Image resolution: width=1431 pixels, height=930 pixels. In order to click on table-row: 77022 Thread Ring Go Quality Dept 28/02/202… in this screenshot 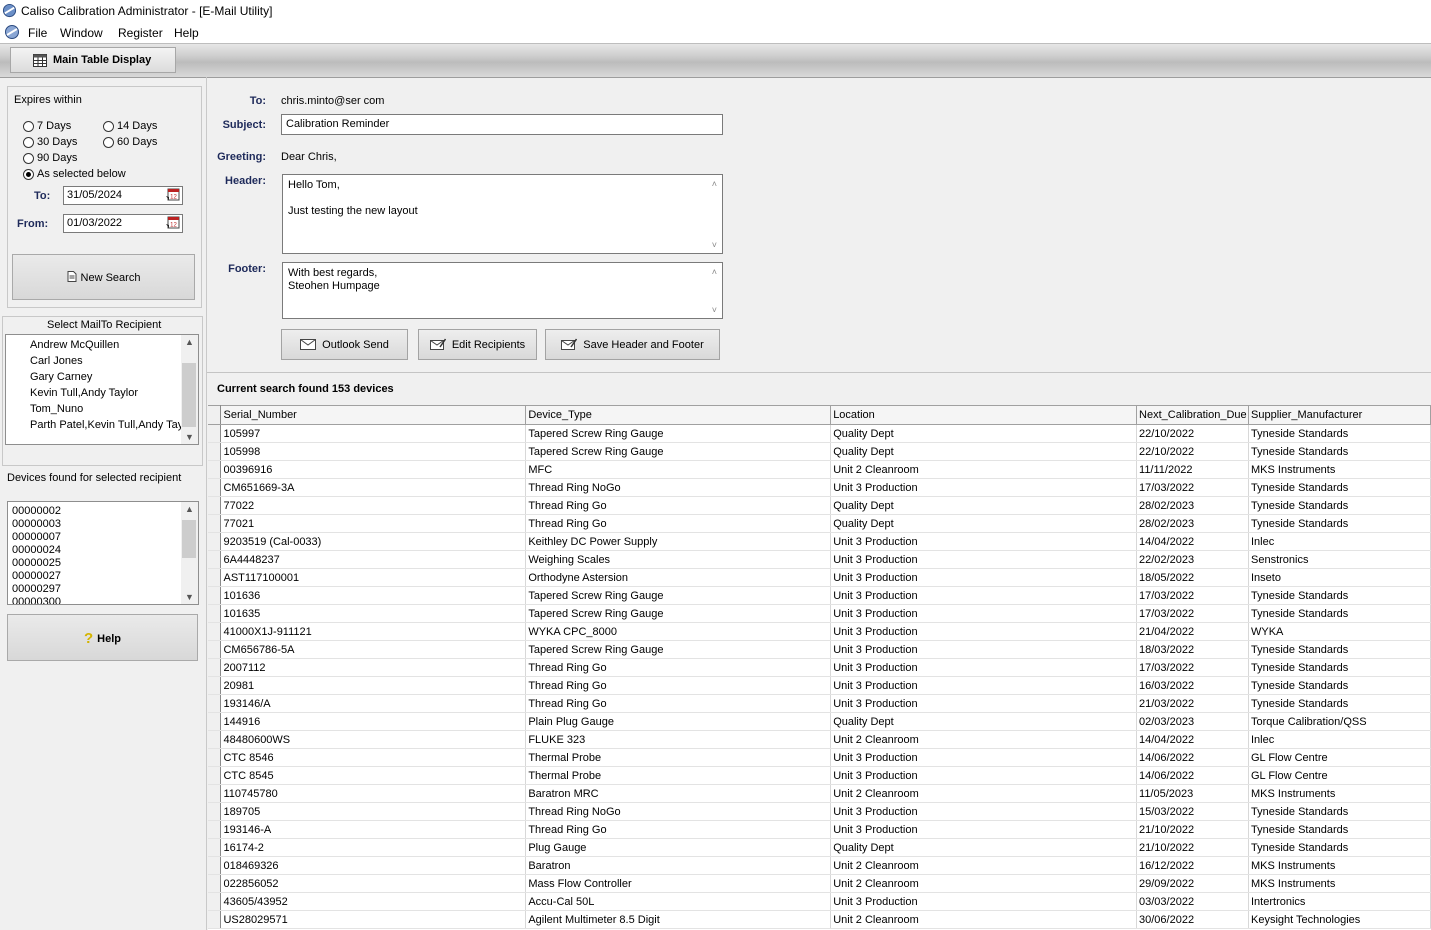, I will do `click(819, 505)`.